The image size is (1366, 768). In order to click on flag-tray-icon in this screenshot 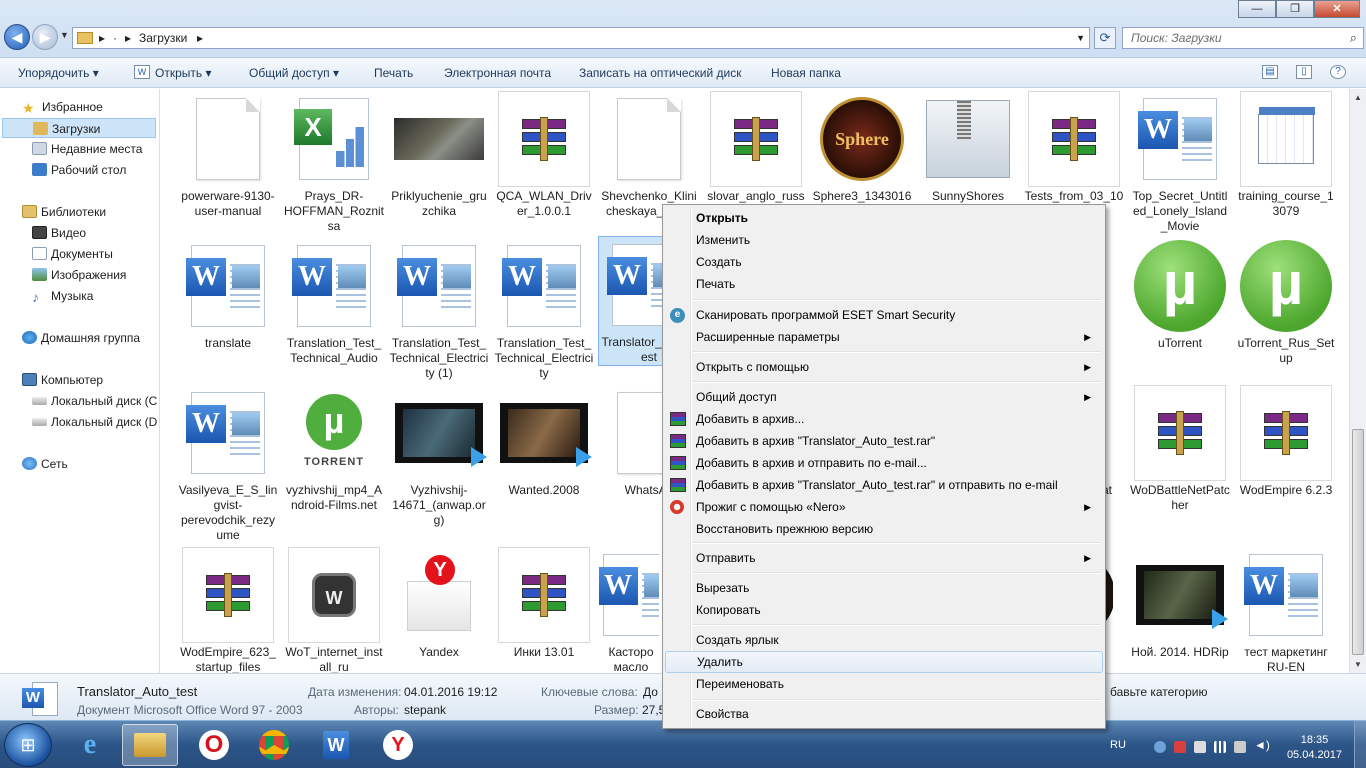, I will do `click(1180, 747)`.